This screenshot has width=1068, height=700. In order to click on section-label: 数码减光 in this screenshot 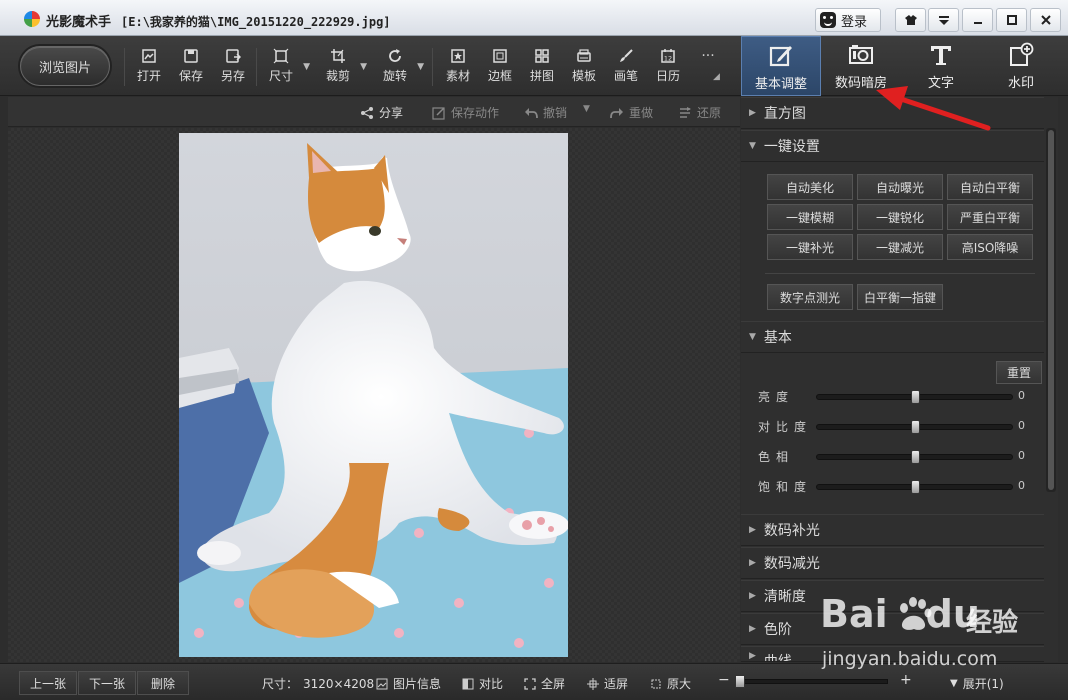, I will do `click(791, 564)`.